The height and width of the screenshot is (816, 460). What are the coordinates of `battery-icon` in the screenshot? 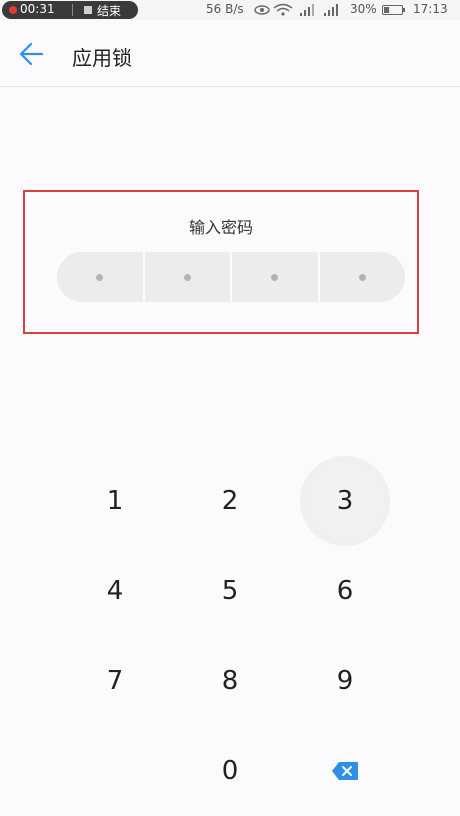 It's located at (393, 10).